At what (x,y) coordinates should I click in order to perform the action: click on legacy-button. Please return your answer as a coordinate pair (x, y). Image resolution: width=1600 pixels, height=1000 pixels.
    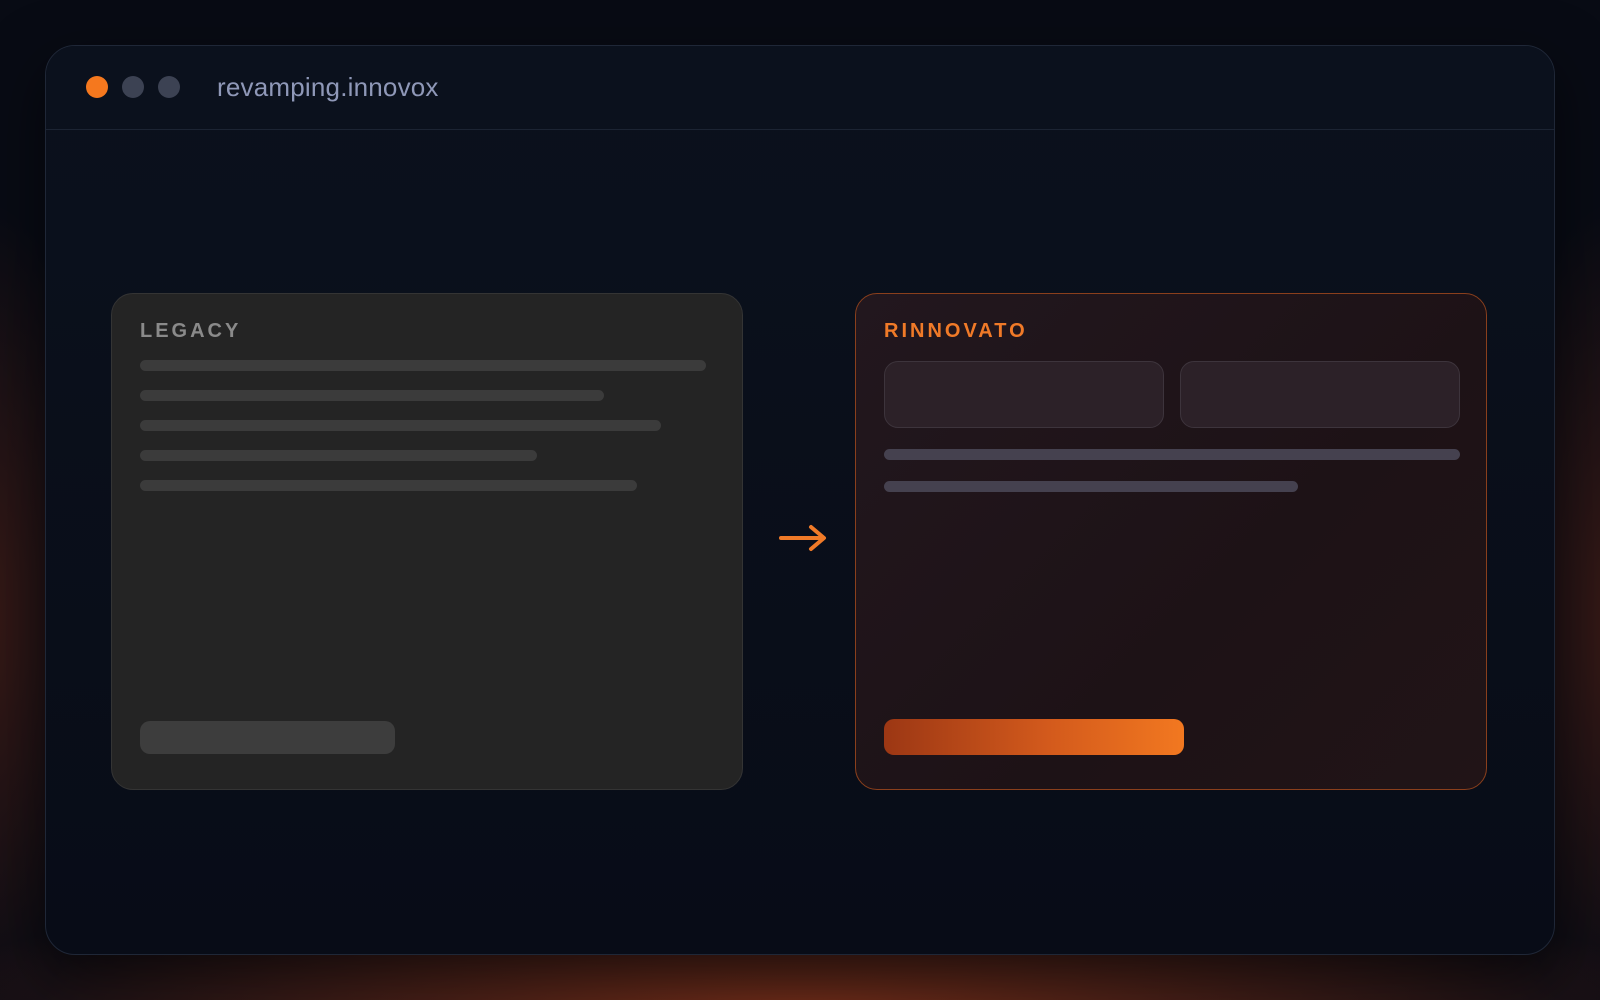
    Looking at the image, I should click on (267, 737).